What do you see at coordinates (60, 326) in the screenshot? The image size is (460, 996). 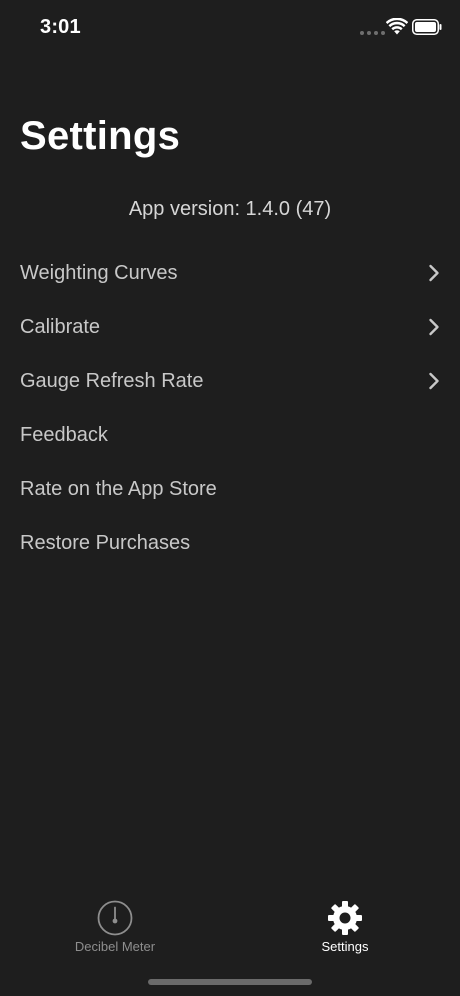 I see `settings-item-label: Calibrate` at bounding box center [60, 326].